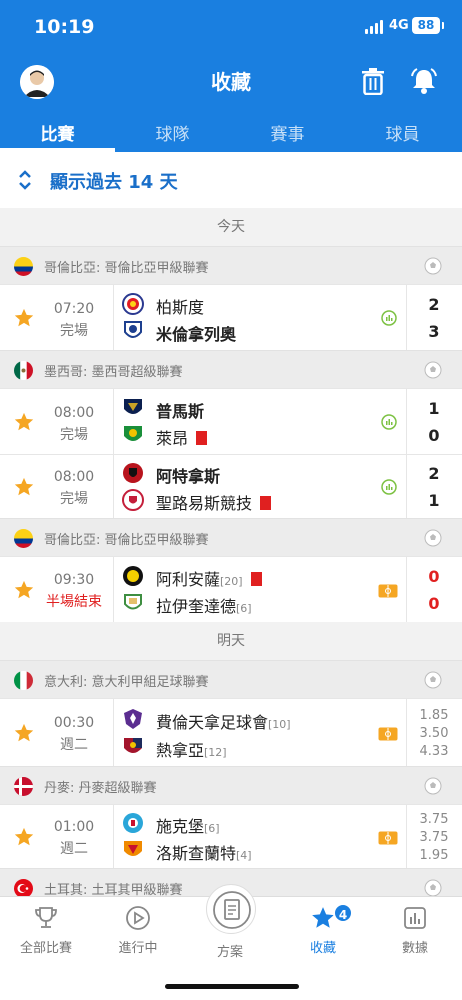  I want to click on away-team-name: 洛斯查蘭特[4], so click(204, 852).